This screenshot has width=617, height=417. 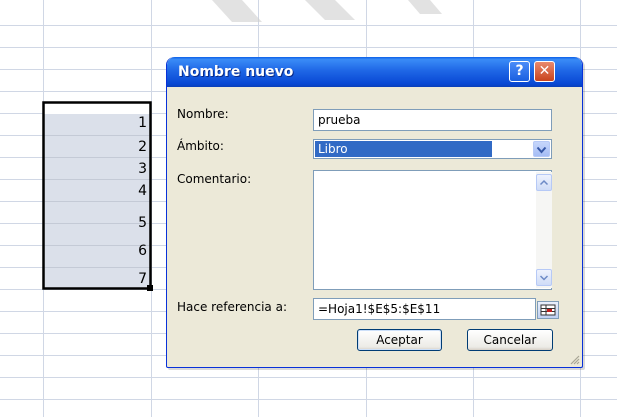 I want to click on accept-button: Aceptar, so click(x=399, y=340).